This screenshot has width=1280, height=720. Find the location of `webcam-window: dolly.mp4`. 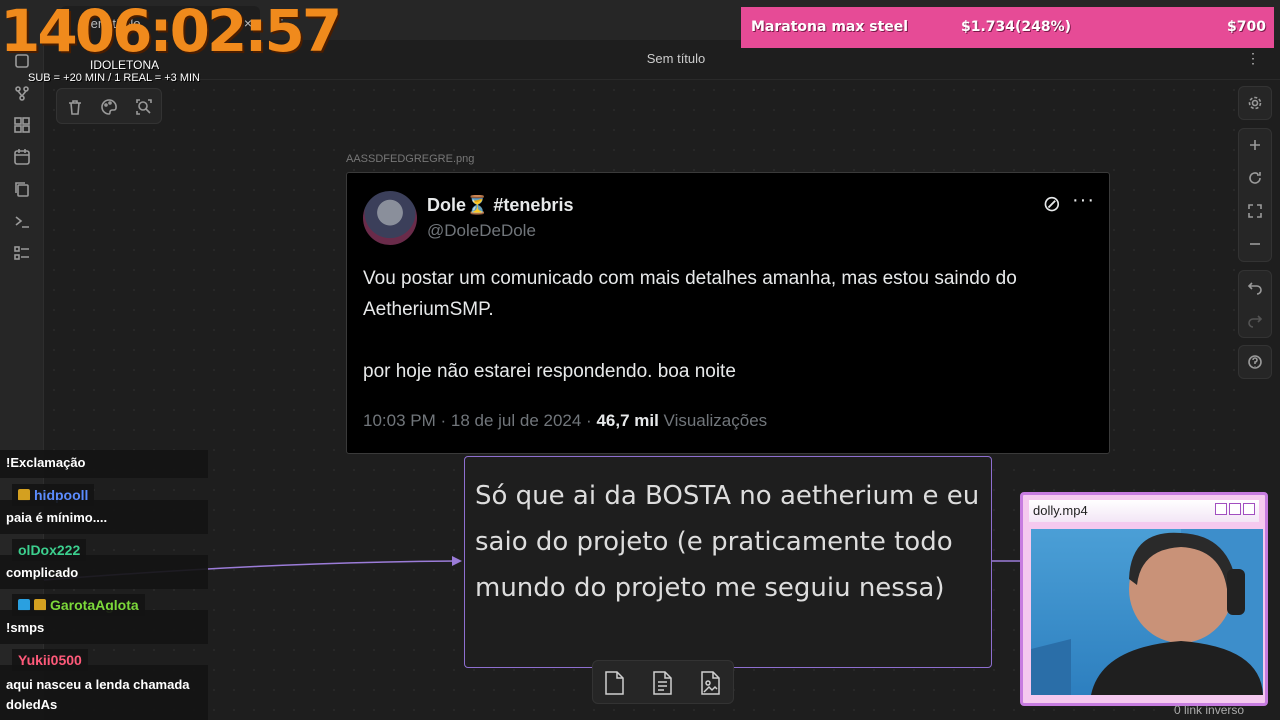

webcam-window: dolly.mp4 is located at coordinates (1144, 599).